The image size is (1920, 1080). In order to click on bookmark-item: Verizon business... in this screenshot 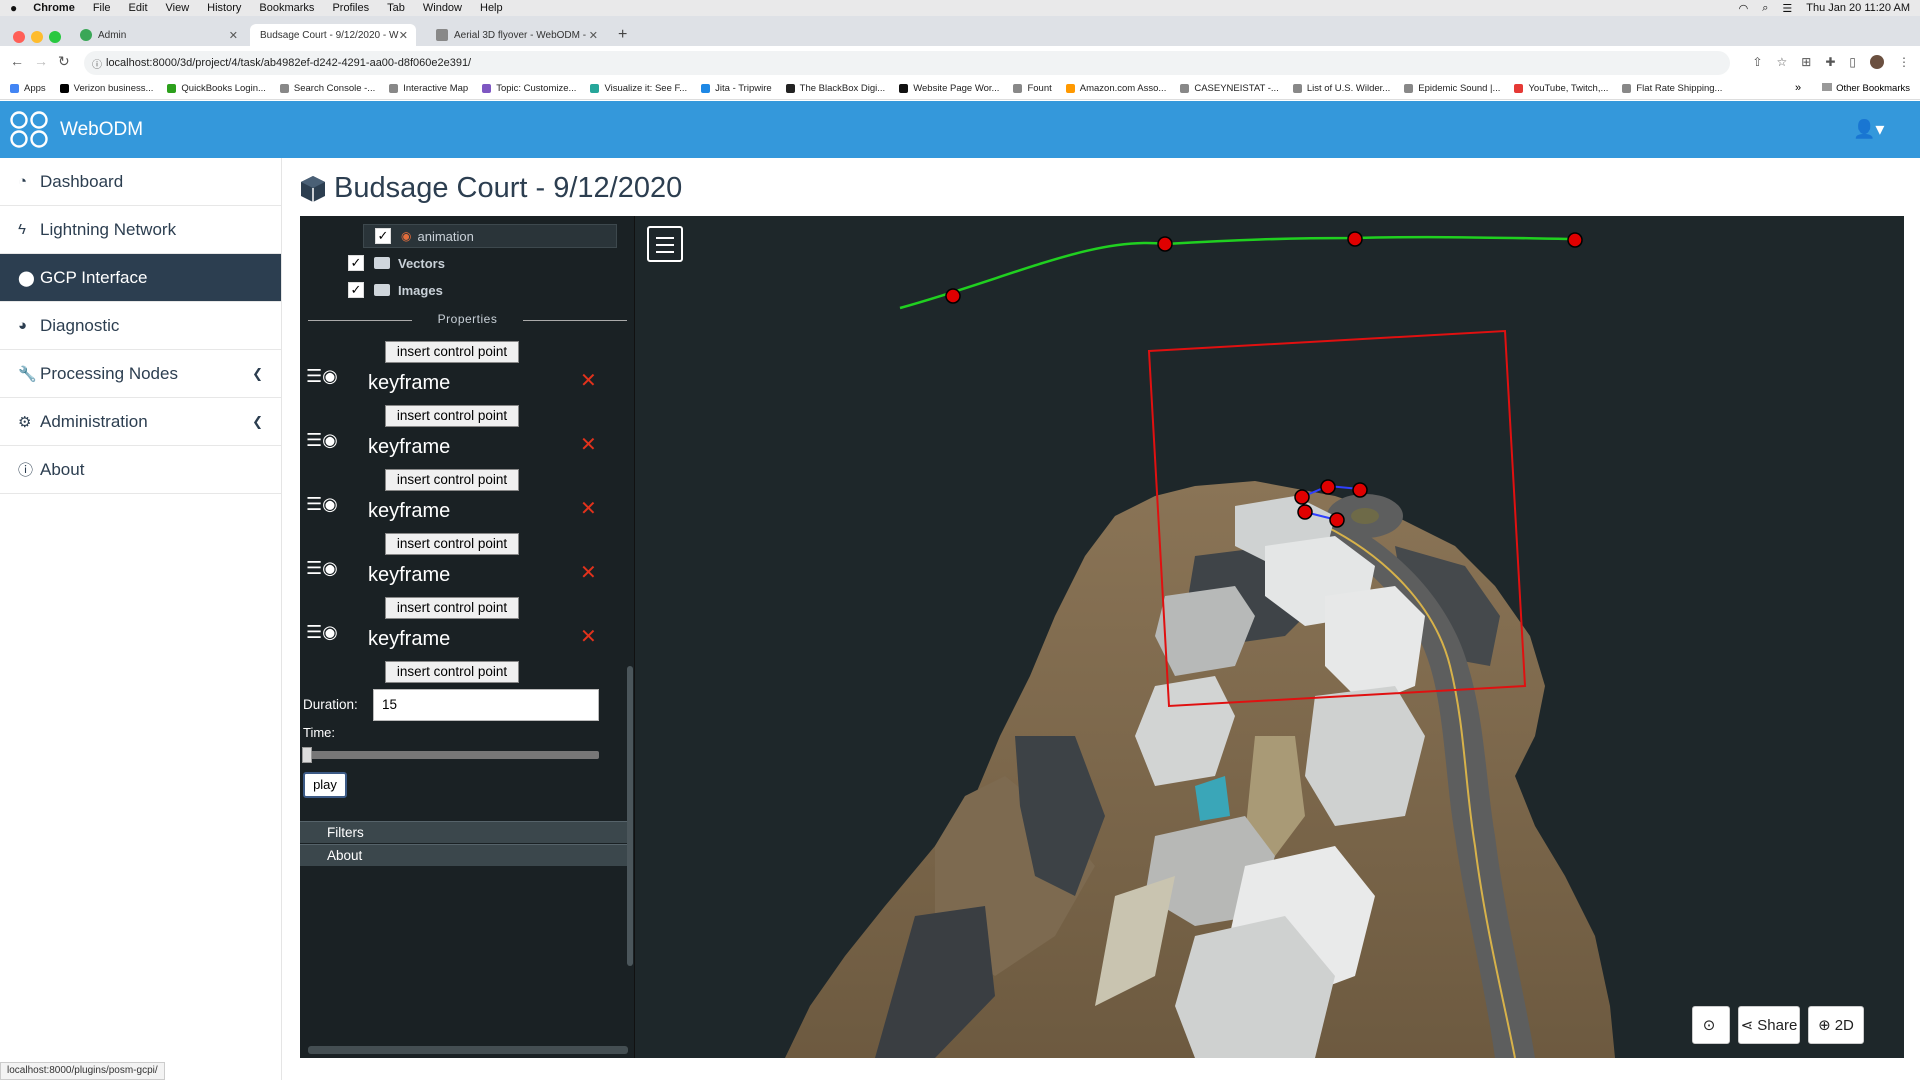, I will do `click(106, 88)`.